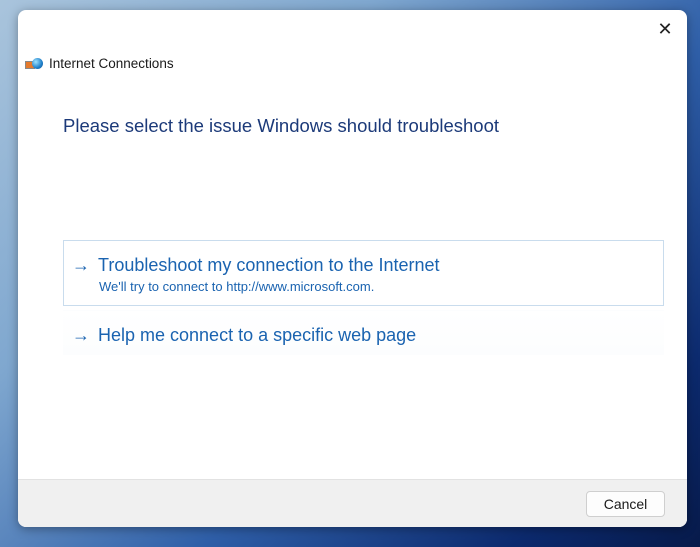 This screenshot has height=547, width=700. I want to click on cancel-button: Cancel, so click(625, 504).